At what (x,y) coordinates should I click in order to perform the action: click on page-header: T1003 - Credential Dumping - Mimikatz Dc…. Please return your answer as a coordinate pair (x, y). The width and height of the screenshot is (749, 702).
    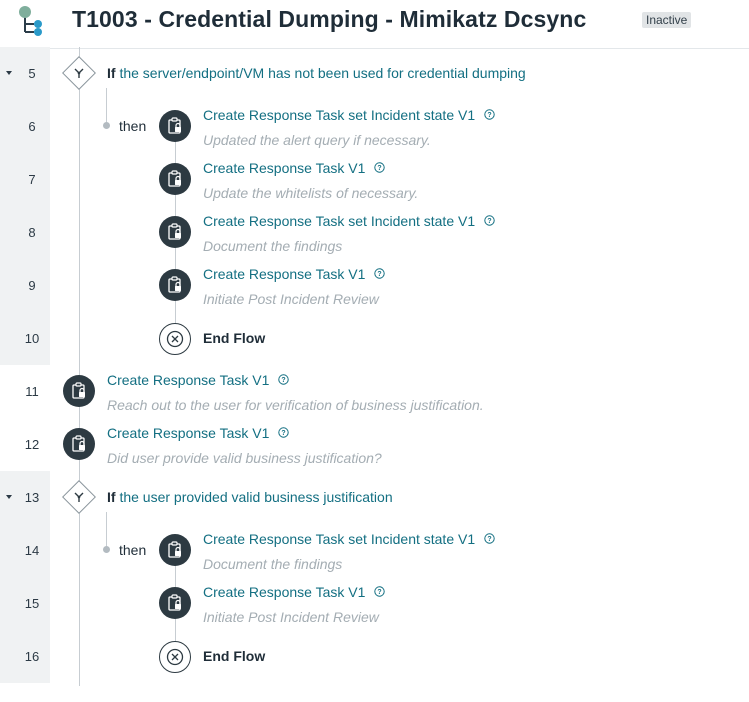
    Looking at the image, I should click on (374, 24).